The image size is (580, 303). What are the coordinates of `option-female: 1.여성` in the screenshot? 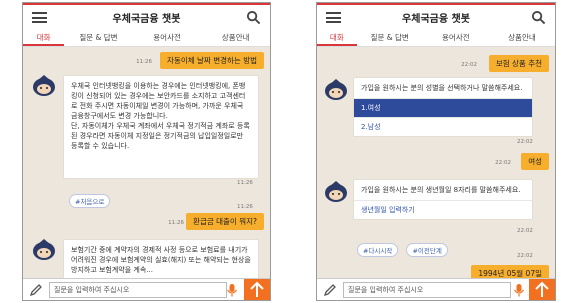 It's located at (443, 107).